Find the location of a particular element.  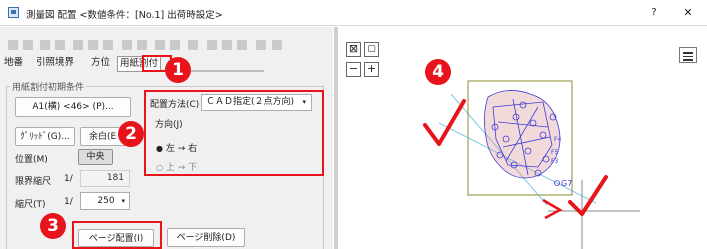

tab-lot-number: 地番 is located at coordinates (13, 63).